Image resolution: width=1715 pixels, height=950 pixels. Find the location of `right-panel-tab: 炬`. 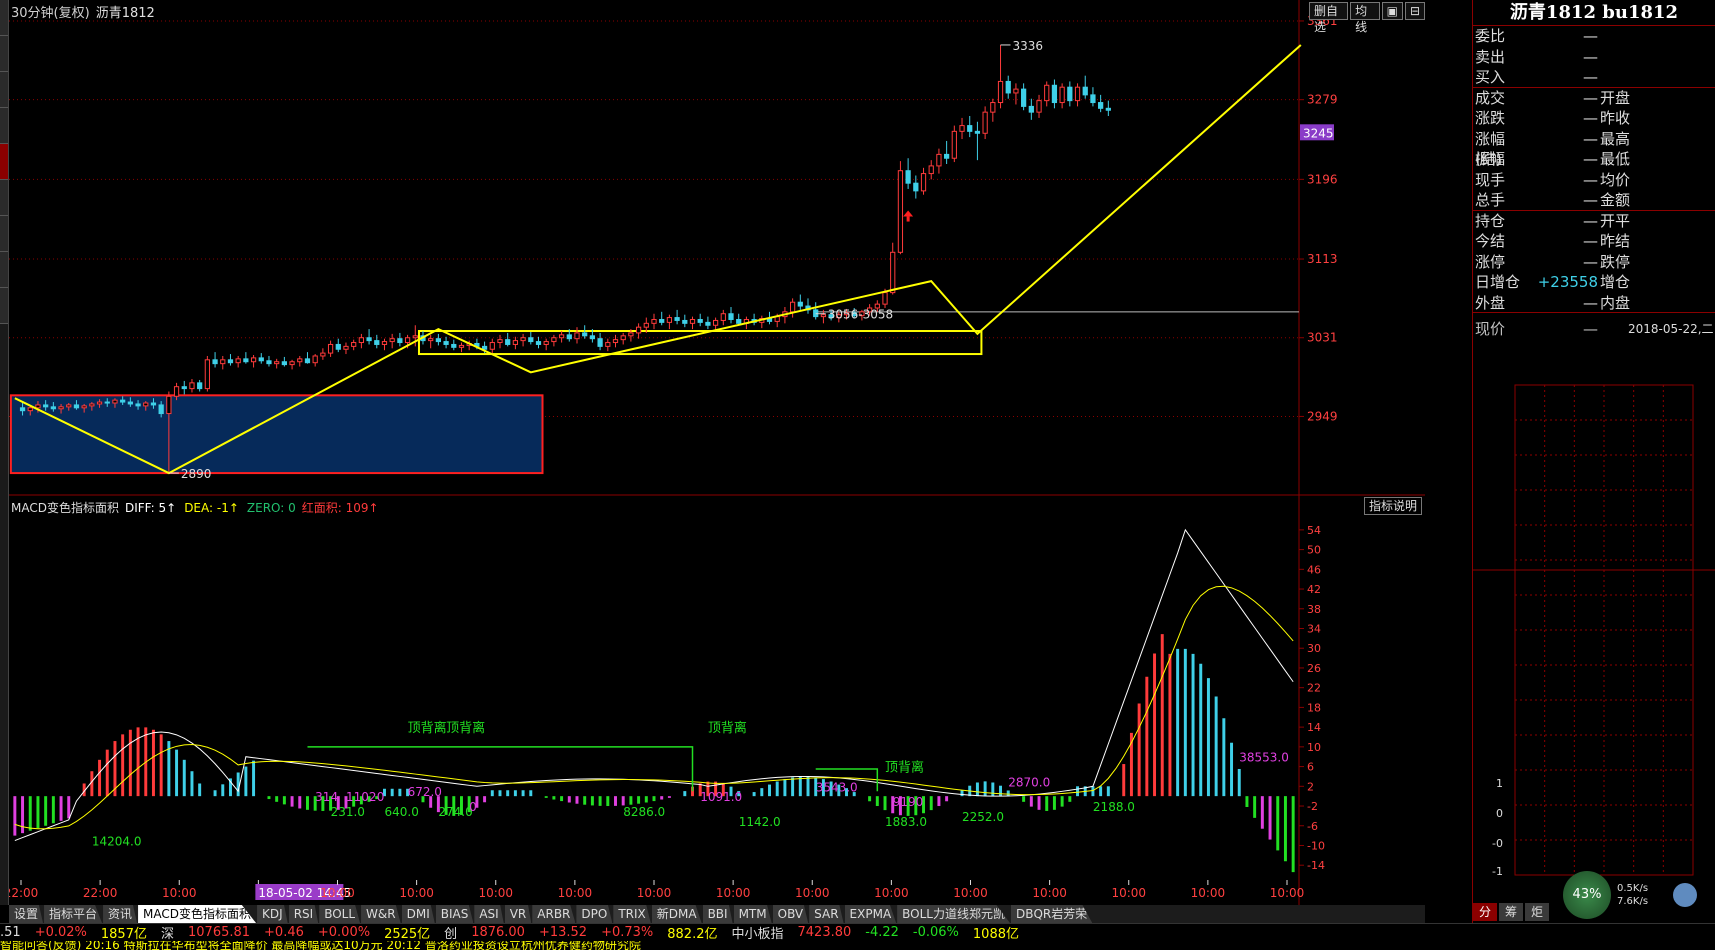

right-panel-tab: 炬 is located at coordinates (1537, 912).